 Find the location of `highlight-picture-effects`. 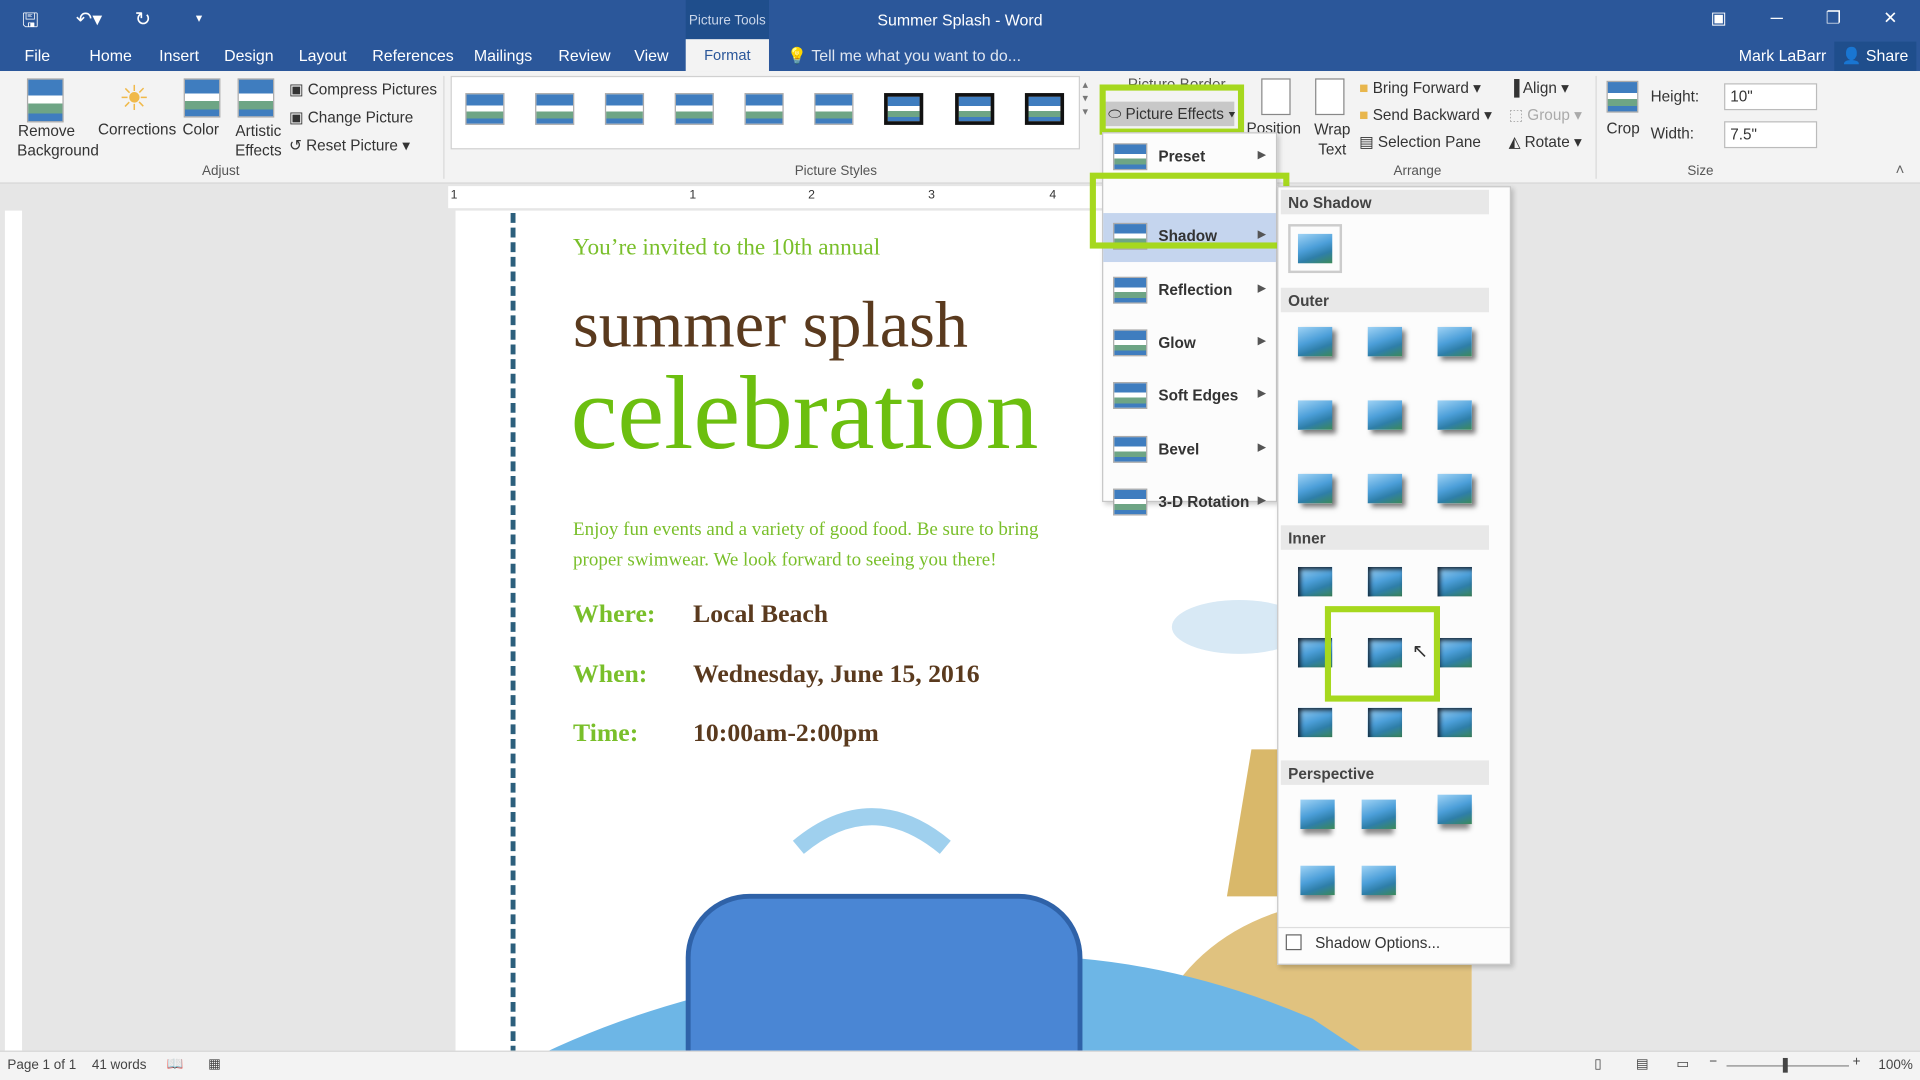

highlight-picture-effects is located at coordinates (1172, 109).